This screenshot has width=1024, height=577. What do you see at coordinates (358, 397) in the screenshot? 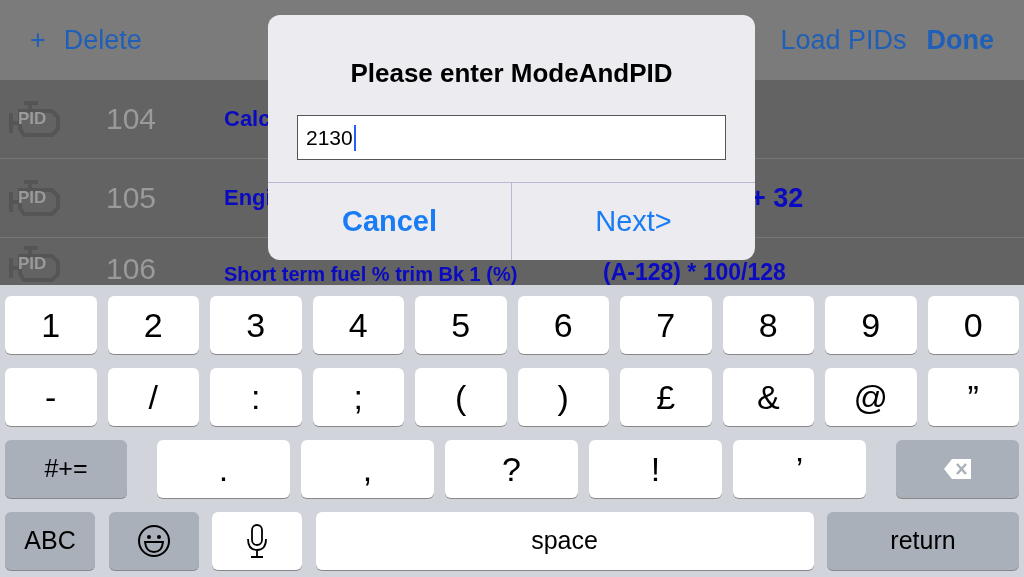
I see `key: ;` at bounding box center [358, 397].